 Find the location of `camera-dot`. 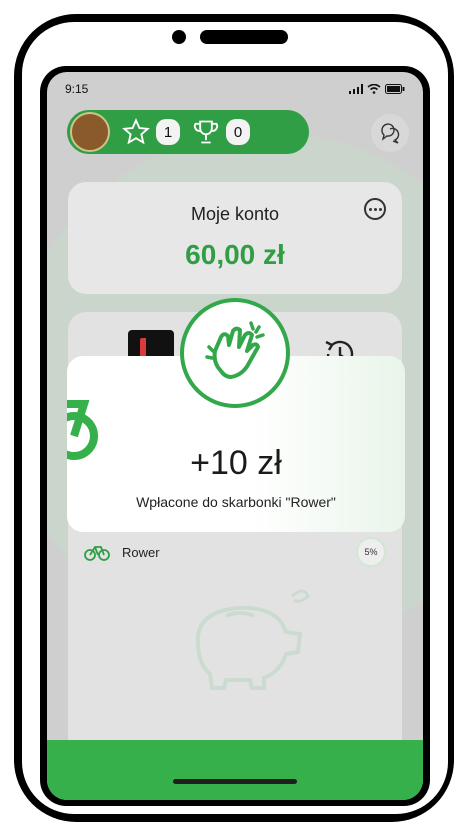

camera-dot is located at coordinates (179, 37).